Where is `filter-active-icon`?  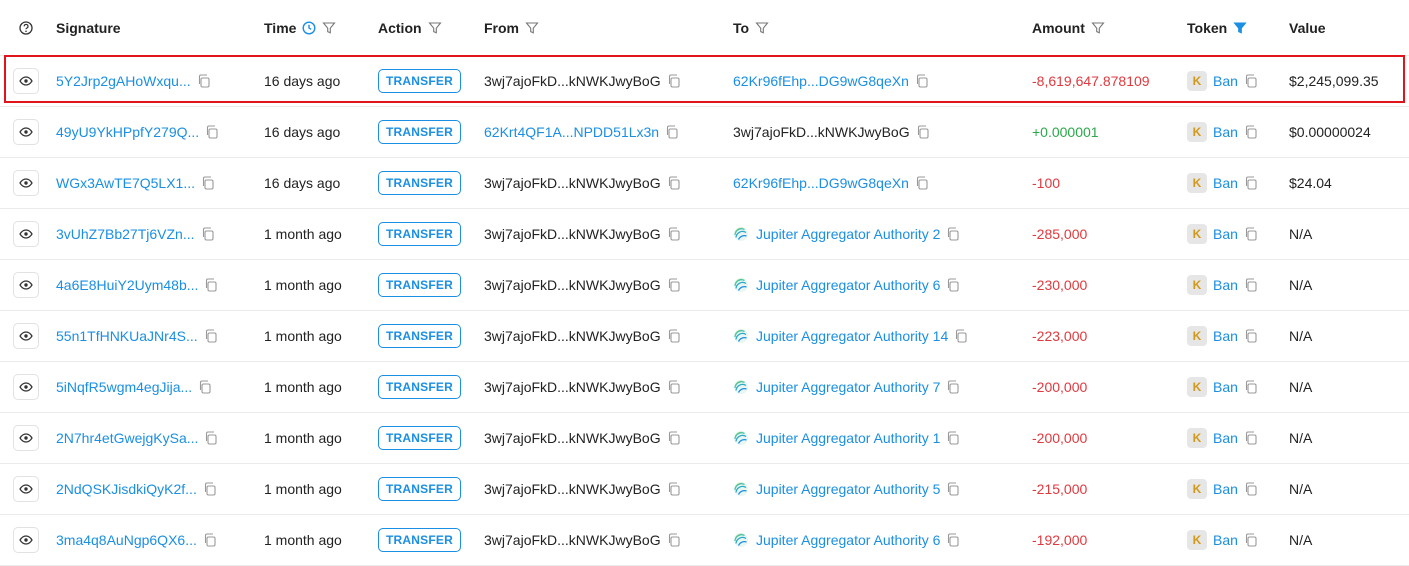 filter-active-icon is located at coordinates (1240, 28).